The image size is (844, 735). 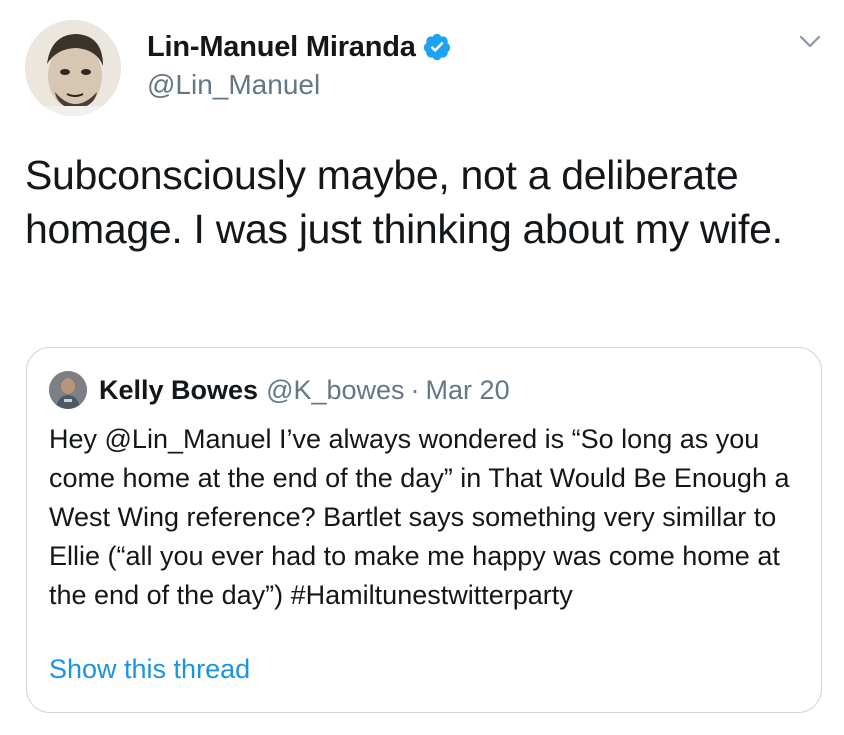 What do you see at coordinates (73, 68) in the screenshot?
I see `author-avatar` at bounding box center [73, 68].